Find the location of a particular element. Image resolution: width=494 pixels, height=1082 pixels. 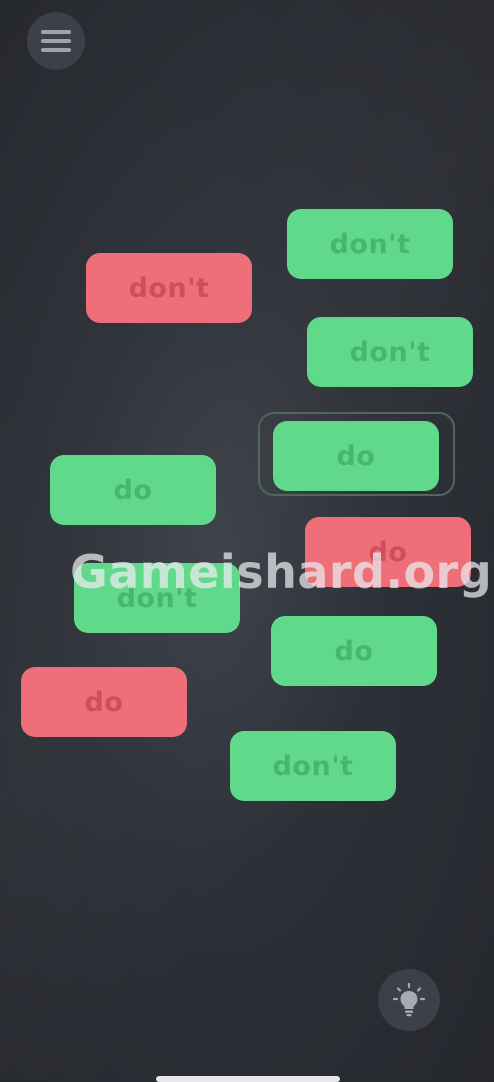

word-tile-selected: do is located at coordinates (356, 456).